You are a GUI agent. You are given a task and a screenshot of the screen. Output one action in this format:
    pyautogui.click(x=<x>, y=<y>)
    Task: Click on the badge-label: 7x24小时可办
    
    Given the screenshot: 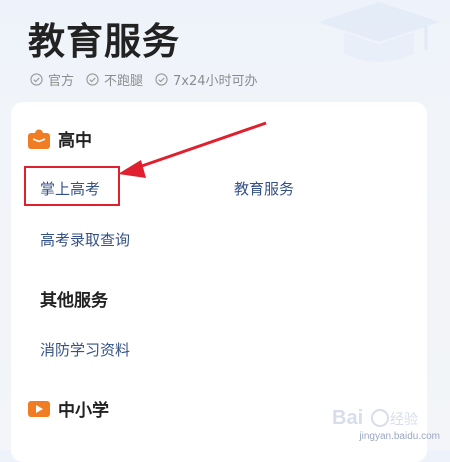 What is the action you would take?
    pyautogui.click(x=215, y=81)
    